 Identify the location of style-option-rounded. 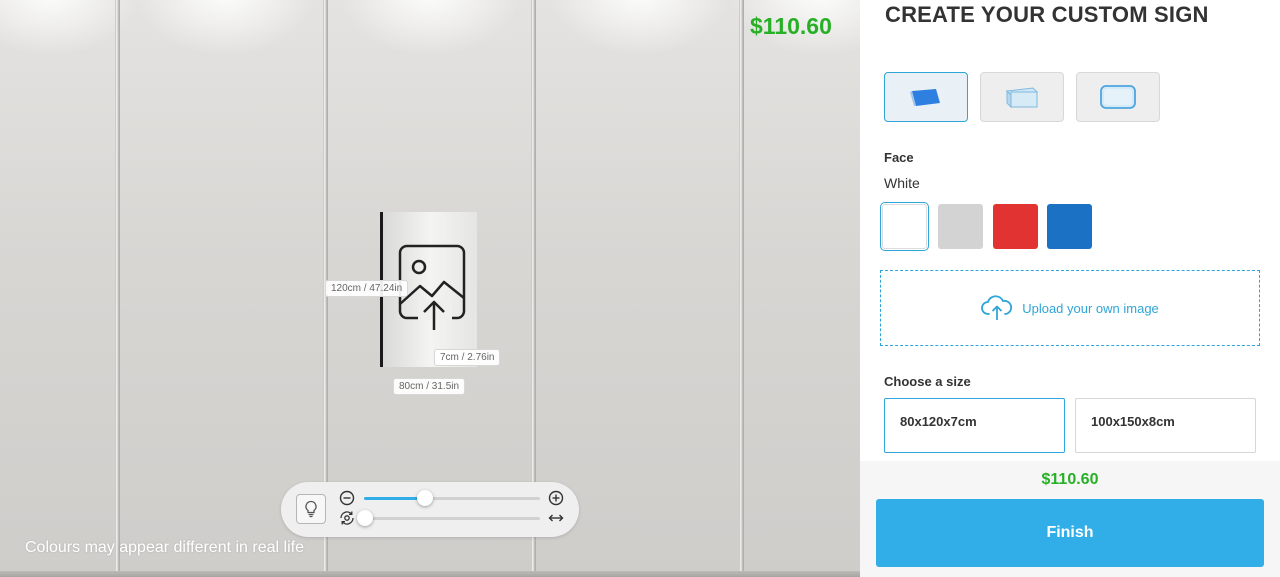
(1118, 97).